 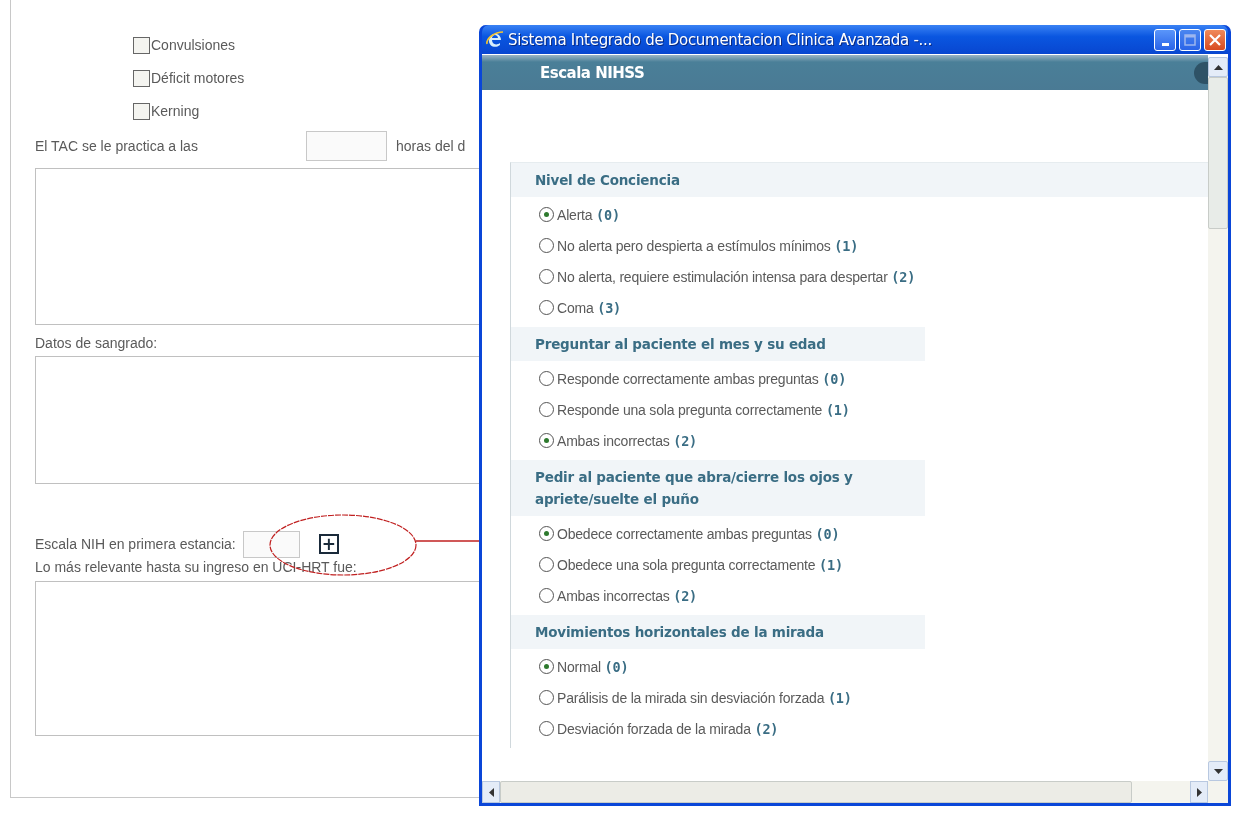 What do you see at coordinates (135, 544) in the screenshot?
I see `field-label: Escala NIH en primera estancia:` at bounding box center [135, 544].